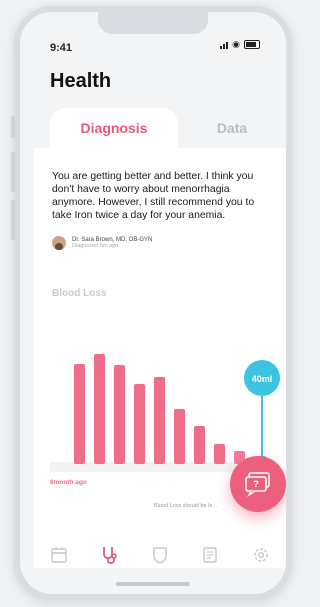 Image resolution: width=320 pixels, height=607 pixels. I want to click on page-title: Health, so click(81, 81).